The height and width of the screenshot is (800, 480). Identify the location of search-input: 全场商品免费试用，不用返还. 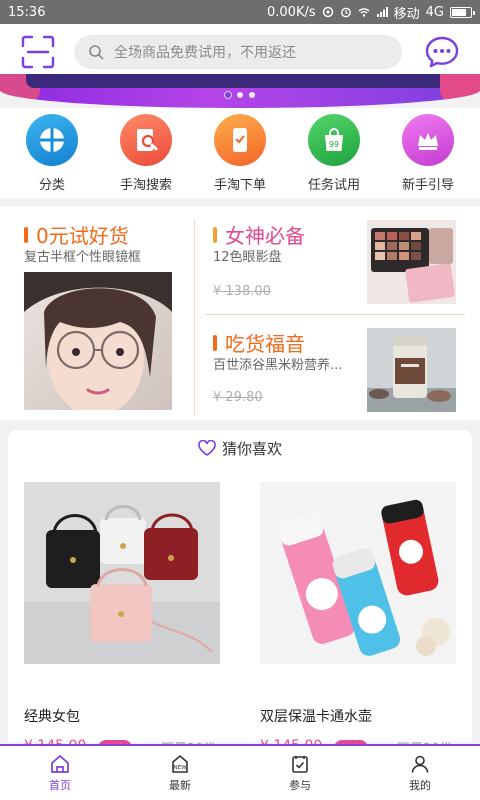
(238, 52).